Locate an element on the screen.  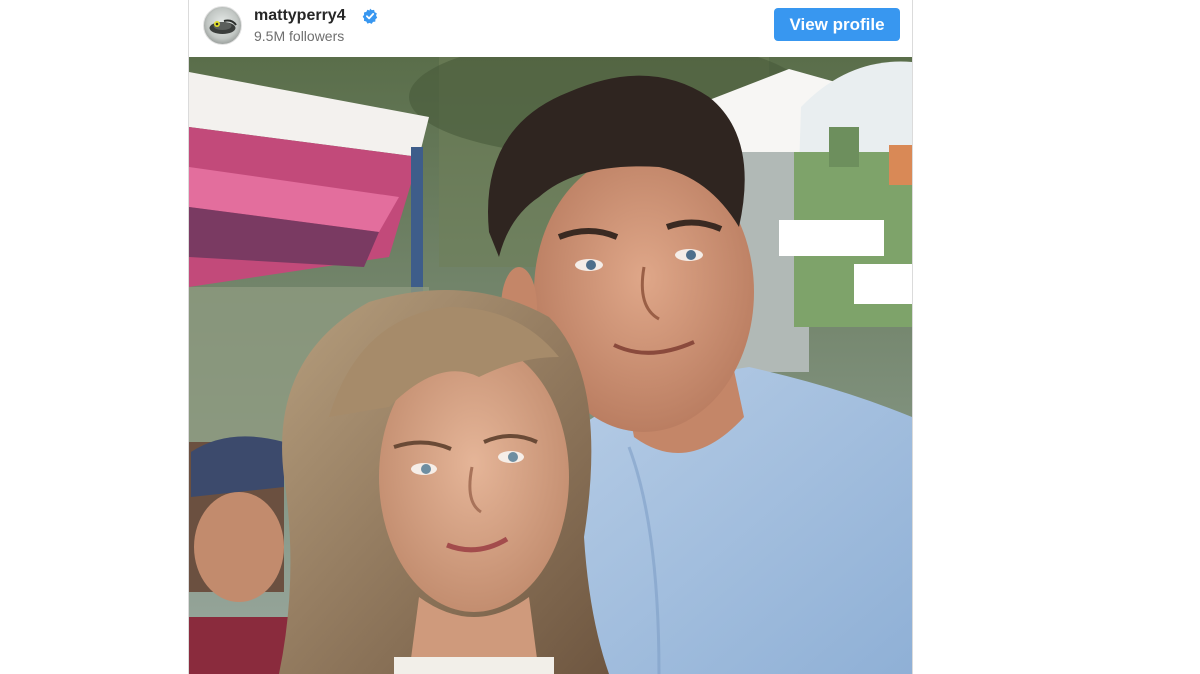
view-profile-button: View profile is located at coordinates (837, 24).